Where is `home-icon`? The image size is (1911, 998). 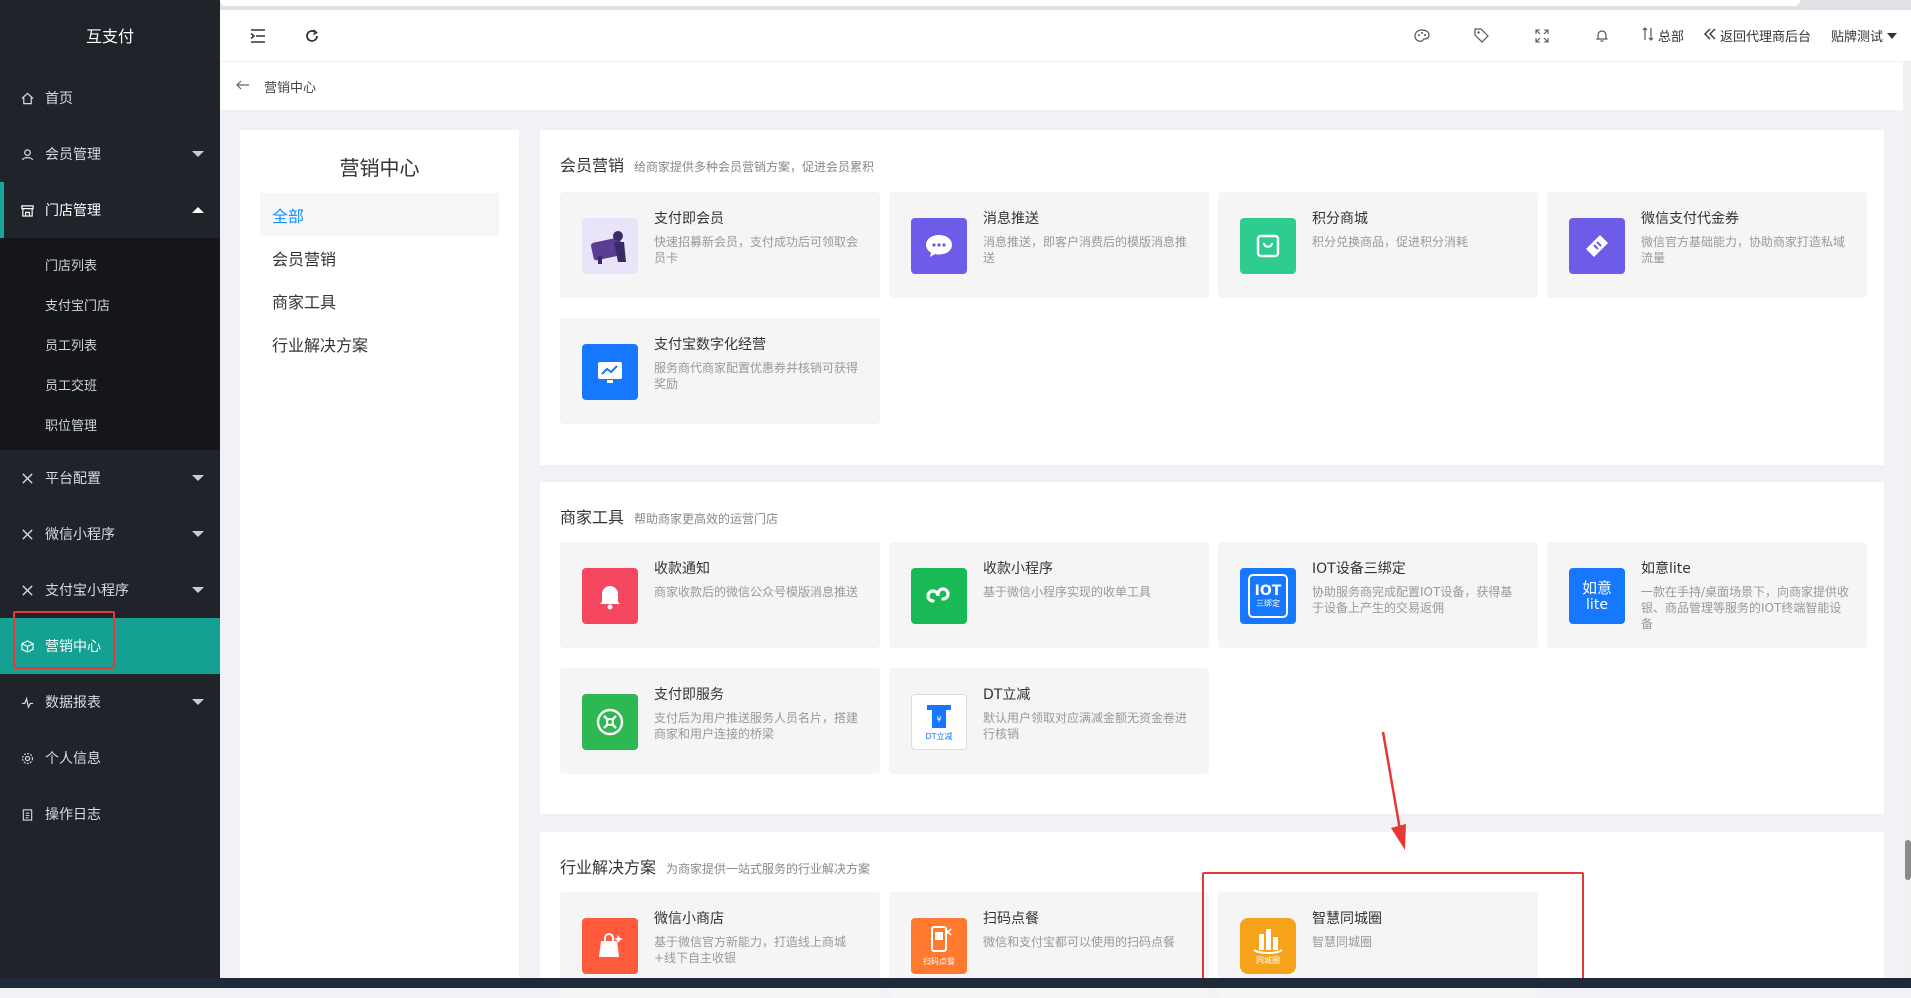 home-icon is located at coordinates (27, 98).